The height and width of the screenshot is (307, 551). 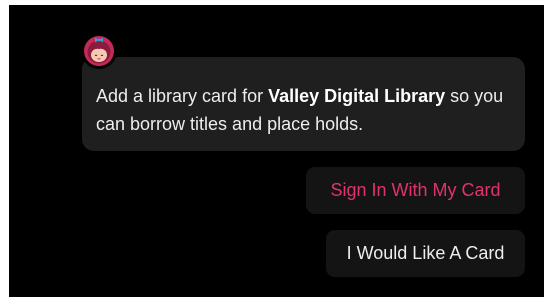 I want to click on avatar, so click(x=99, y=51).